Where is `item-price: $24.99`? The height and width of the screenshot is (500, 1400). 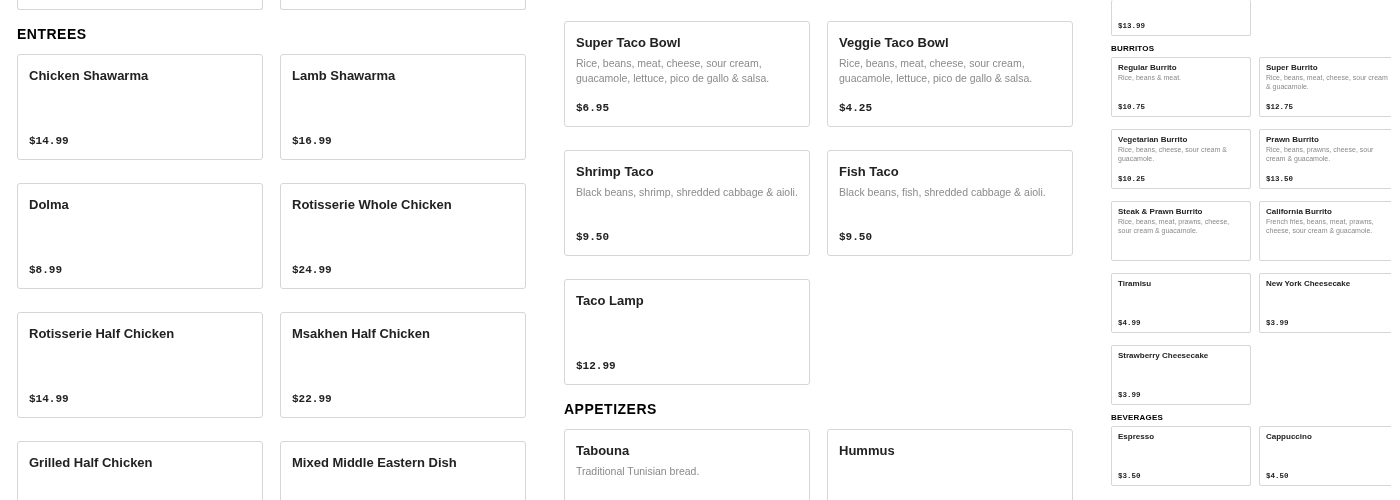
item-price: $24.99 is located at coordinates (312, 270).